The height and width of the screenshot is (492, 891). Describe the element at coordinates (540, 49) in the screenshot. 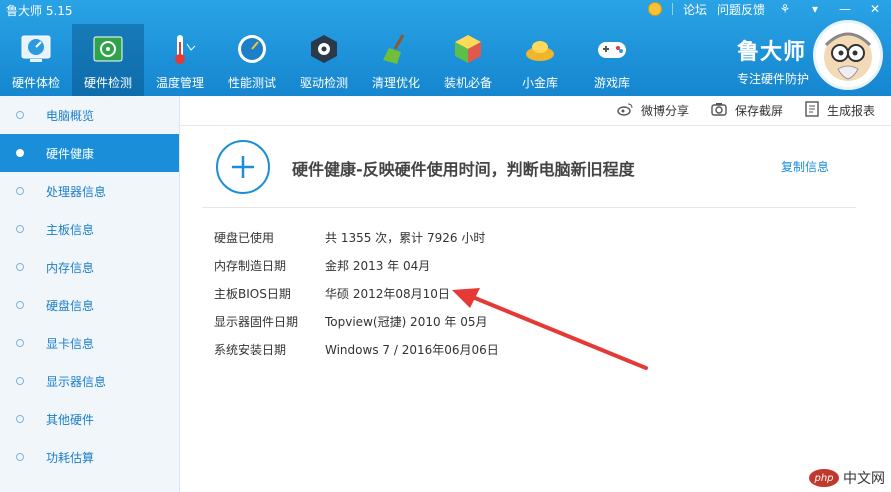

I see `gold-ingot-icon` at that location.